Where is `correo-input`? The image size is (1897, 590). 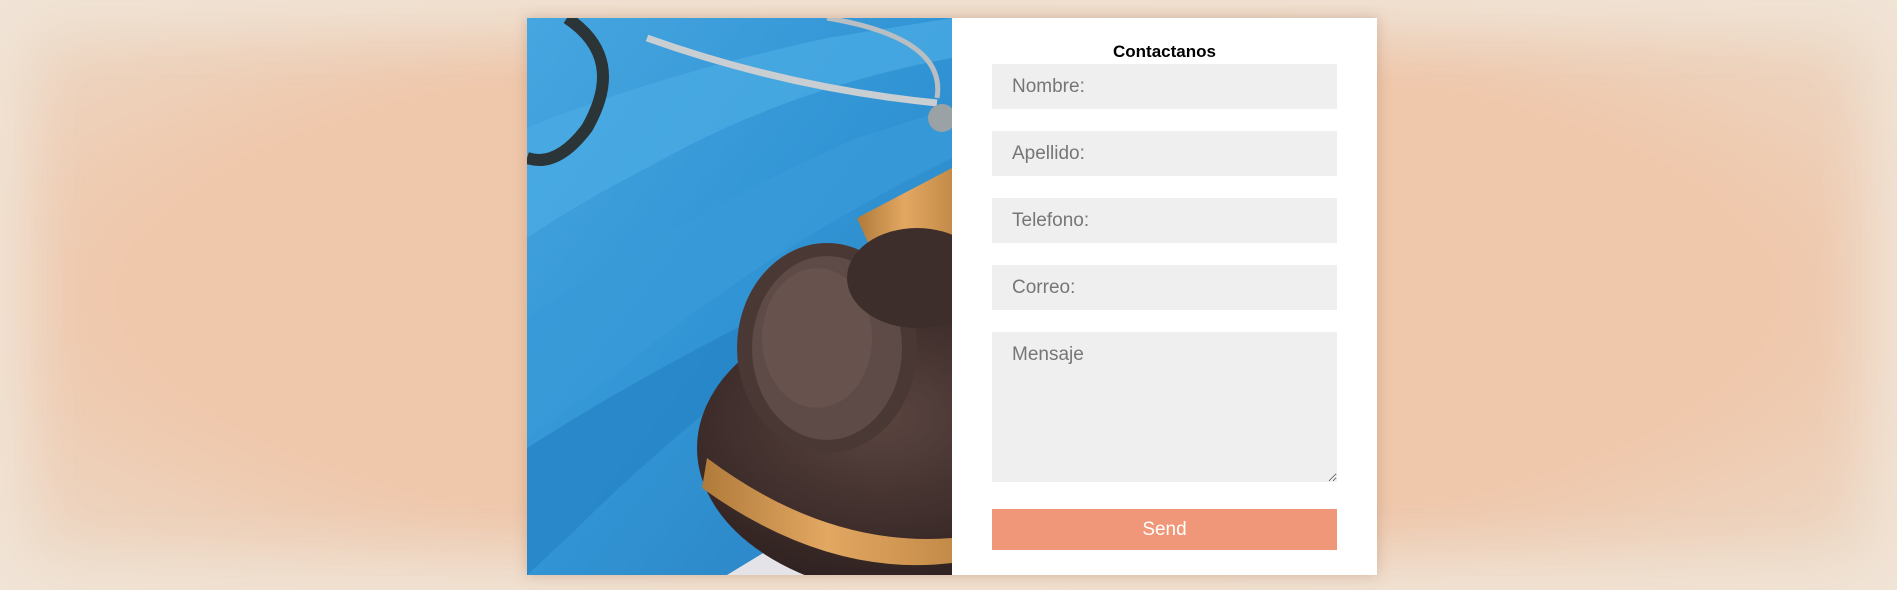
correo-input is located at coordinates (1164, 287).